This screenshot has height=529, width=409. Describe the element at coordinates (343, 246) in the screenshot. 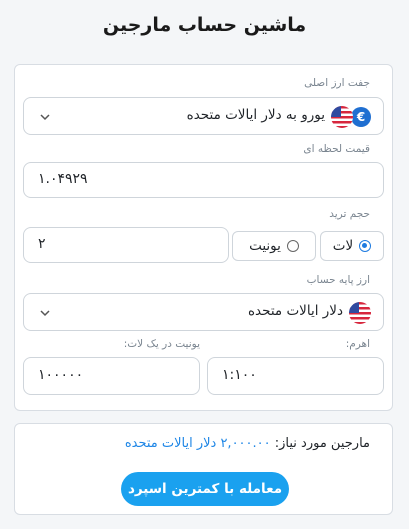

I see `lot-radio-label: لات` at that location.